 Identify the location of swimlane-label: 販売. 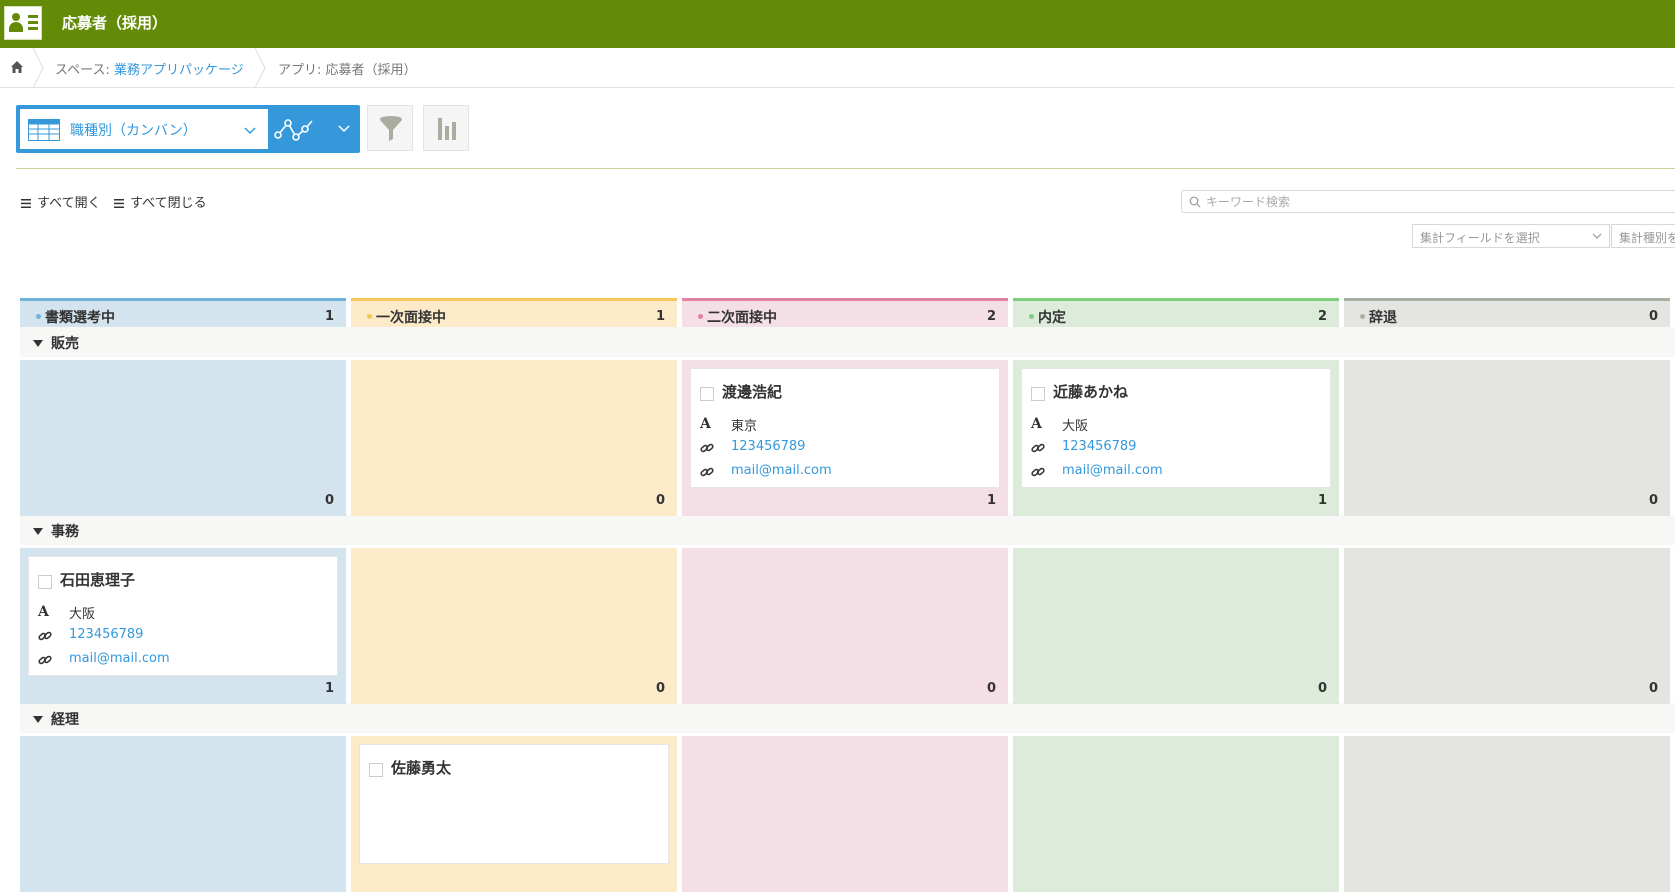
(56, 343).